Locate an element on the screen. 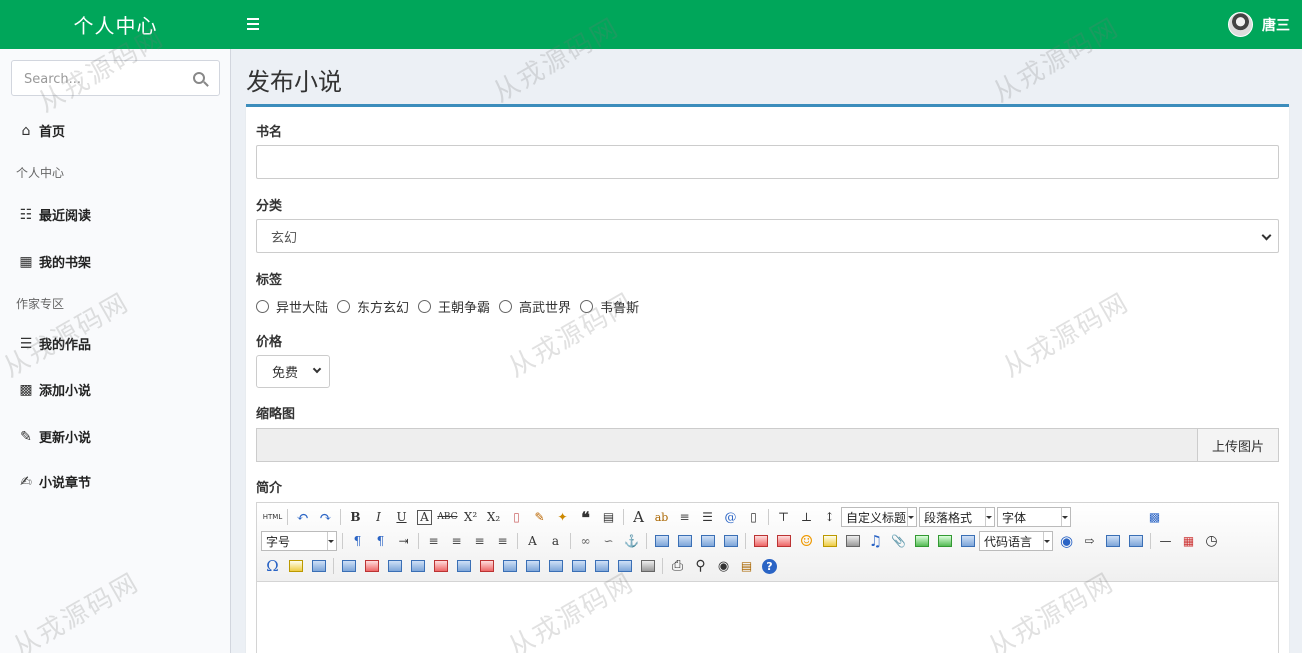  tag-radio: 异世大陆 is located at coordinates (292, 306).